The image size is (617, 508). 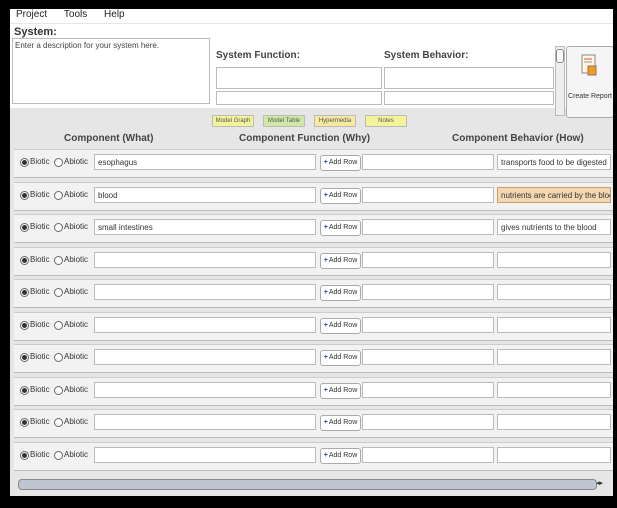 What do you see at coordinates (31, 14) in the screenshot?
I see `menu-project: Project` at bounding box center [31, 14].